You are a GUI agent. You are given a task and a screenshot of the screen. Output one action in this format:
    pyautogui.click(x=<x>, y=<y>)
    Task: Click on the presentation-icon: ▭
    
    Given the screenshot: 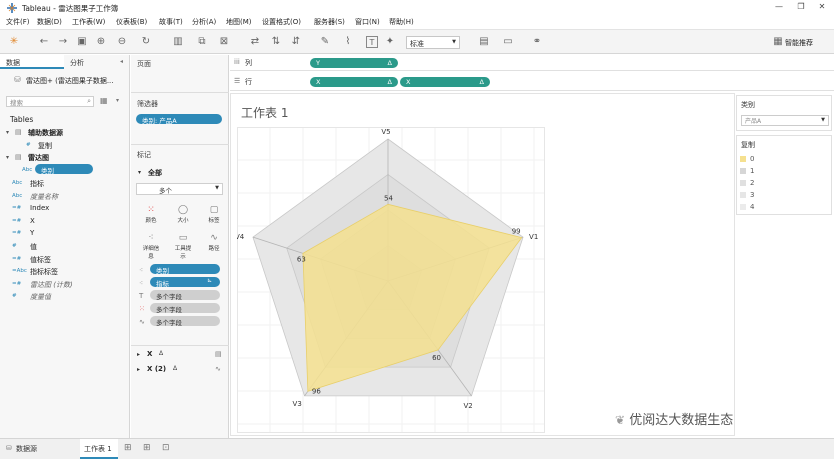 What is the action you would take?
    pyautogui.click(x=508, y=42)
    